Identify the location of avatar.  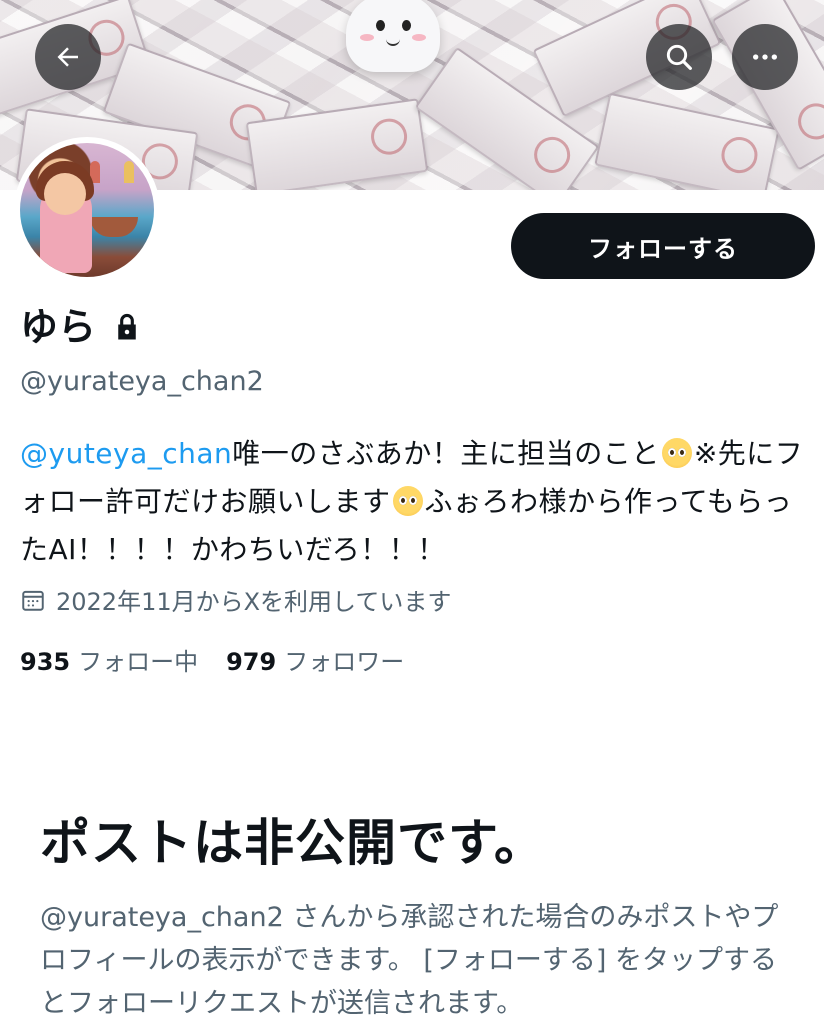
(87, 210).